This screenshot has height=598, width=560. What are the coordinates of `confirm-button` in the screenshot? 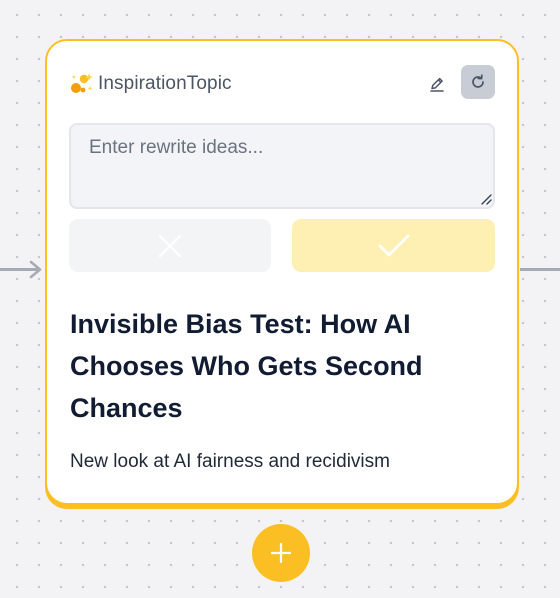 It's located at (393, 245).